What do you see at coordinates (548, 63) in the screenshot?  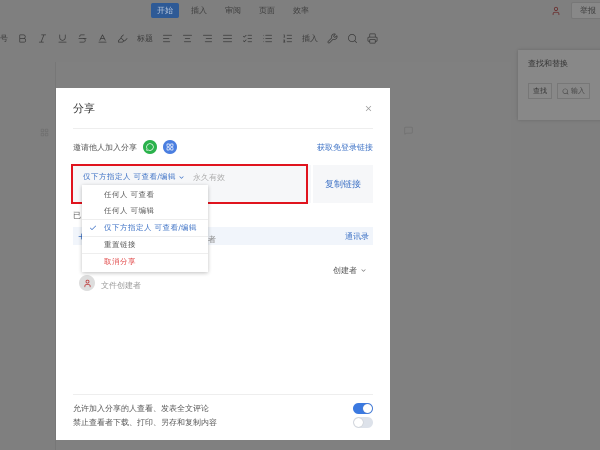 I see `panel-title: 查找和替换` at bounding box center [548, 63].